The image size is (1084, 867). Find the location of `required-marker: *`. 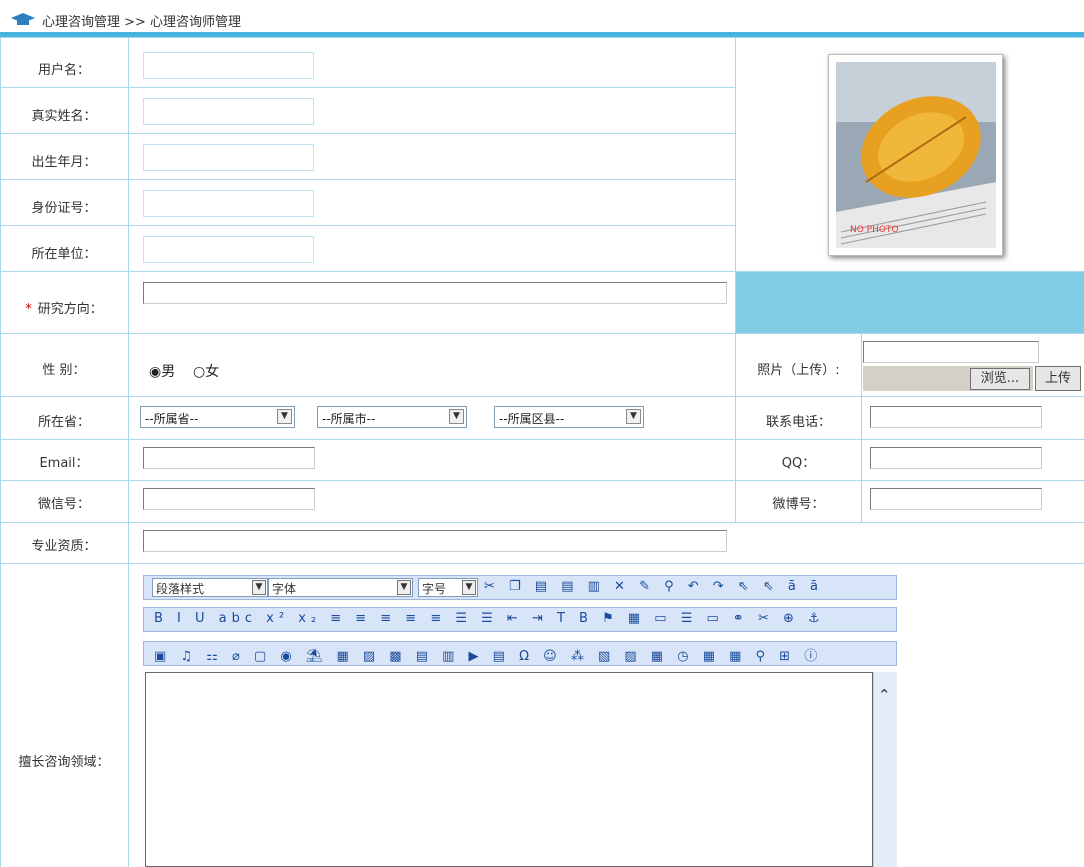

required-marker: * is located at coordinates (28, 309).